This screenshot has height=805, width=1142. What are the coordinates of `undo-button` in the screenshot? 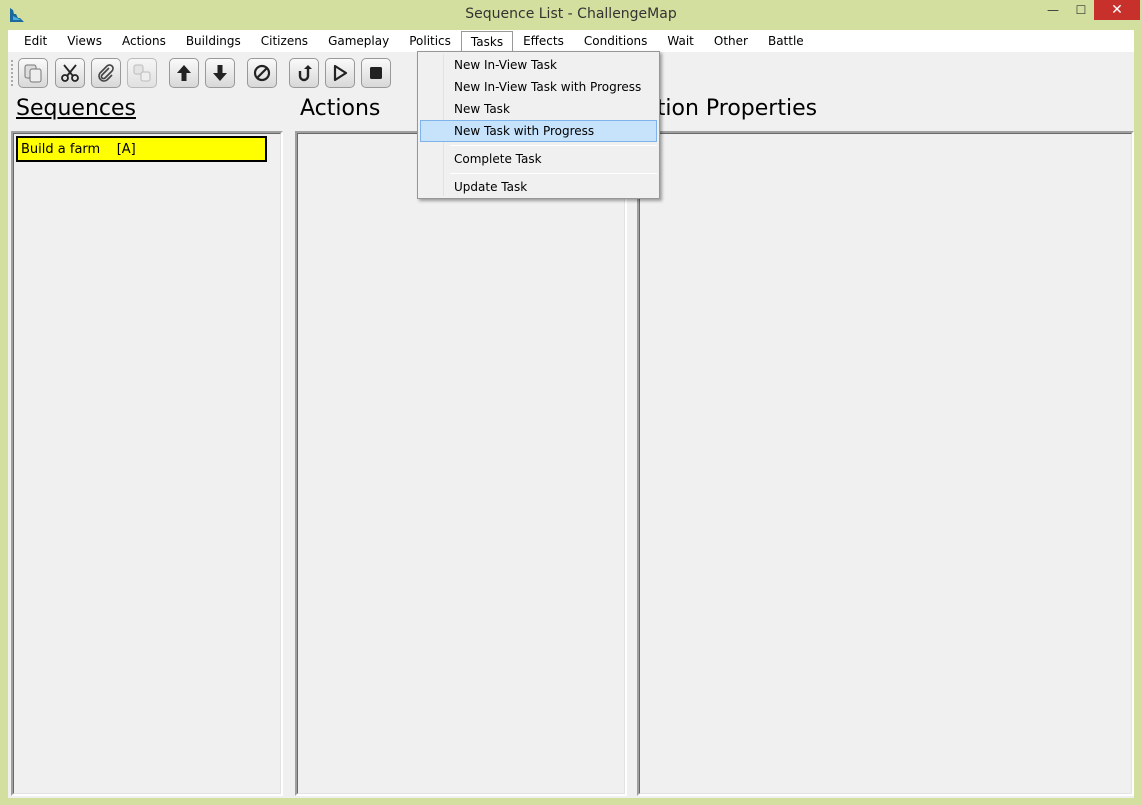 It's located at (304, 73).